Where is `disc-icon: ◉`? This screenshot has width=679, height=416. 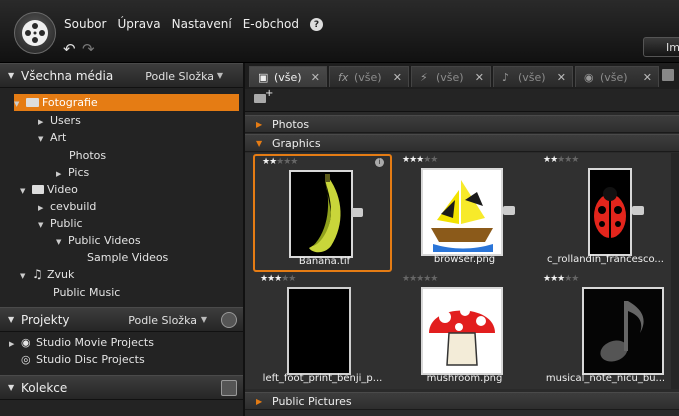 disc-icon: ◉ is located at coordinates (589, 77).